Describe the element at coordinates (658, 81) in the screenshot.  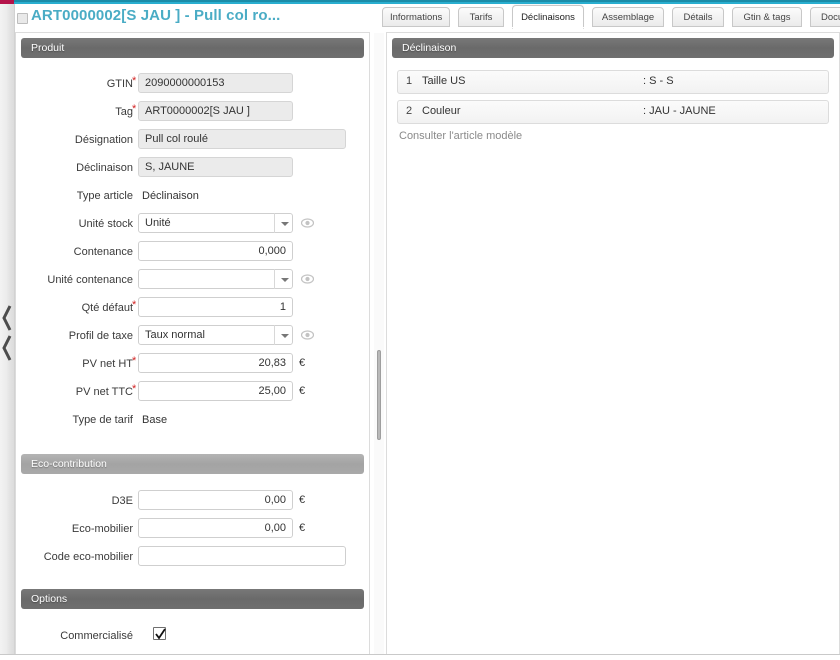
I see `row-value: : S - S` at that location.